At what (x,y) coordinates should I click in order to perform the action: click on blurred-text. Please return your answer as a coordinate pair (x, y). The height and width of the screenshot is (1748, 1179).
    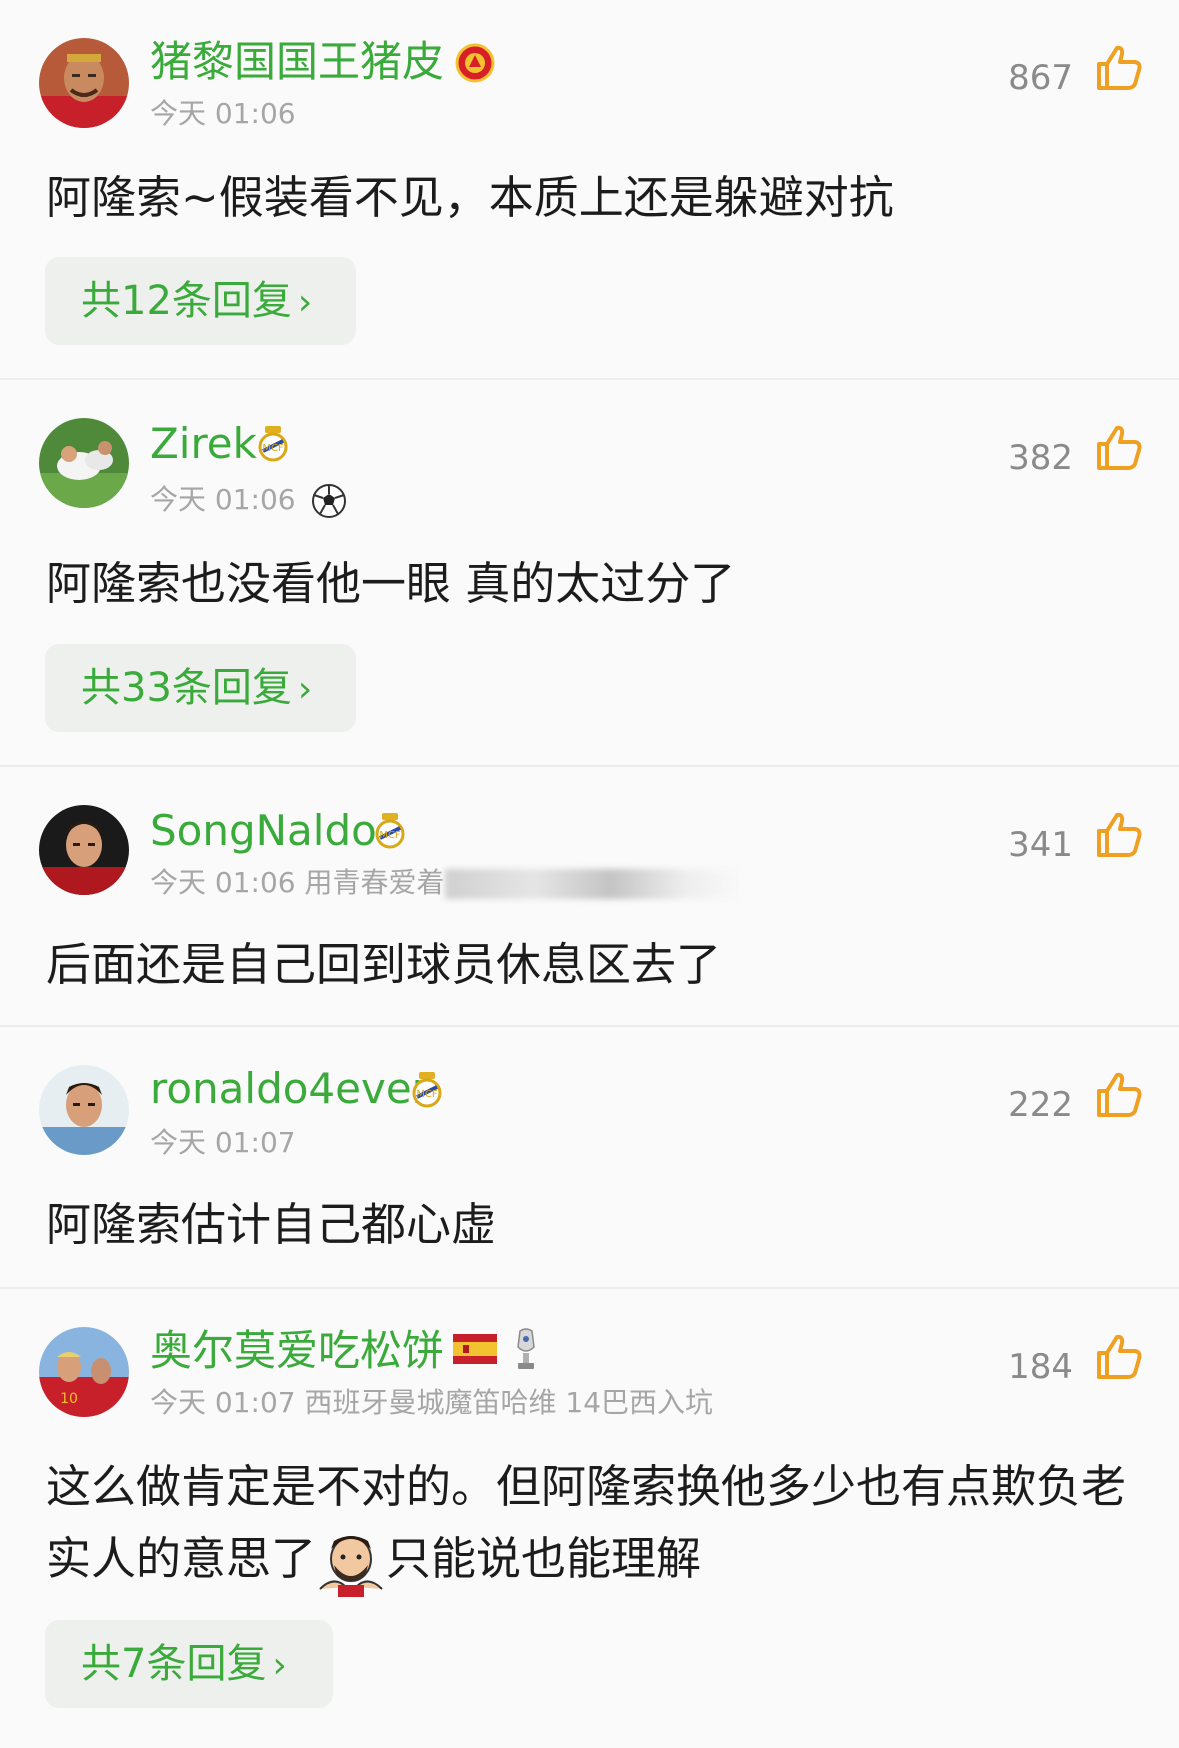
    Looking at the image, I should click on (594, 884).